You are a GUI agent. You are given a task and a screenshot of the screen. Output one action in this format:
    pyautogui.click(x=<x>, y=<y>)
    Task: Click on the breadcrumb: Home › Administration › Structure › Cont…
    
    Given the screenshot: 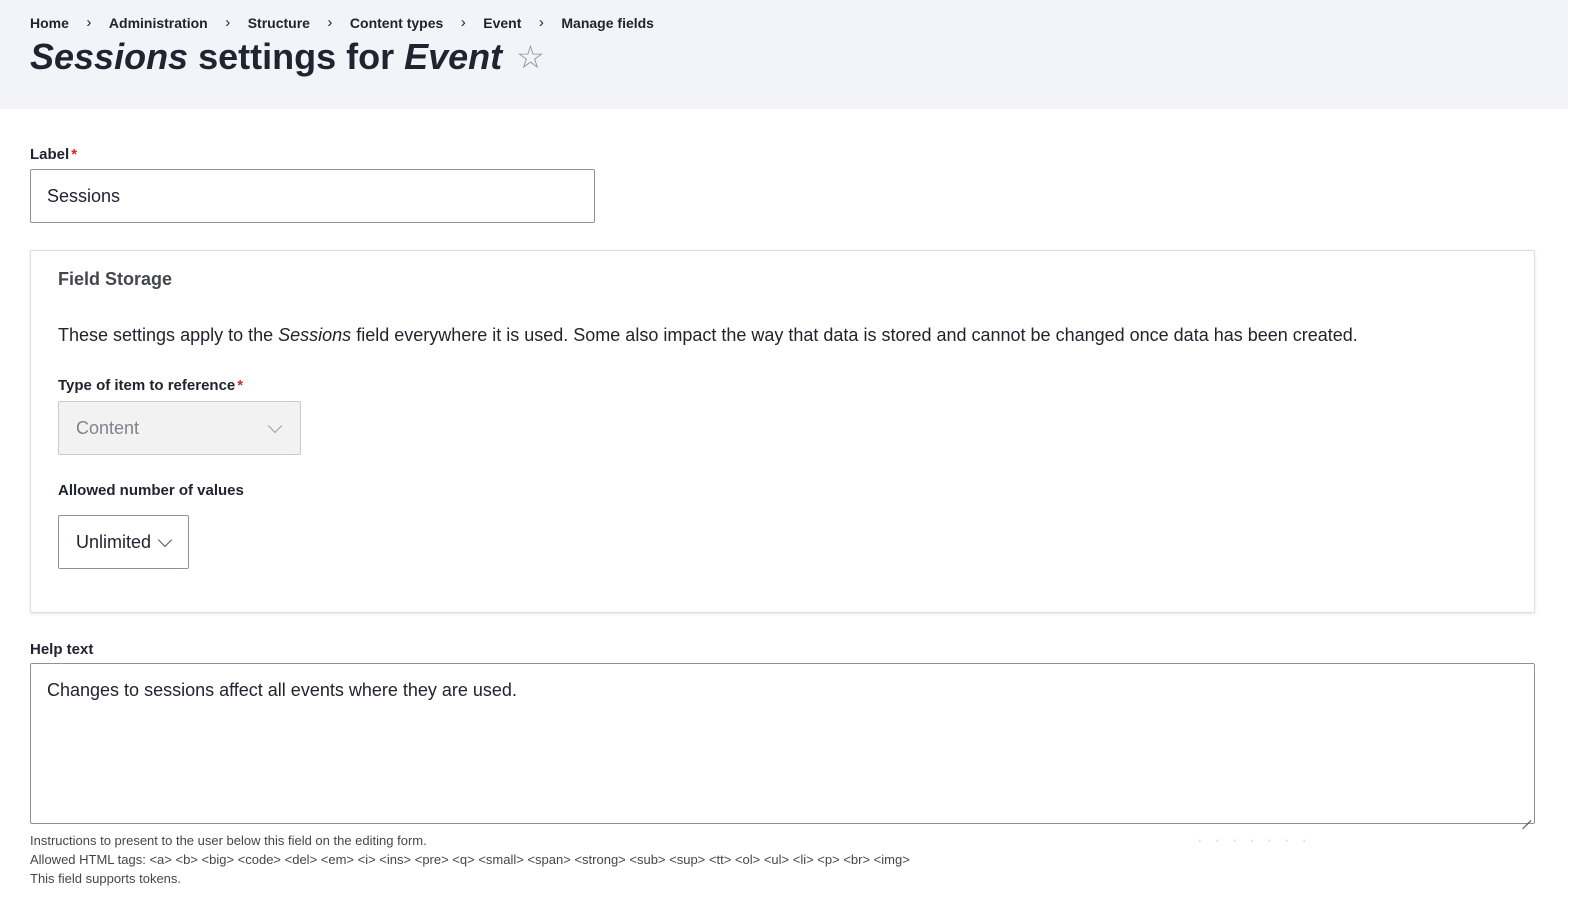 What is the action you would take?
    pyautogui.click(x=342, y=22)
    